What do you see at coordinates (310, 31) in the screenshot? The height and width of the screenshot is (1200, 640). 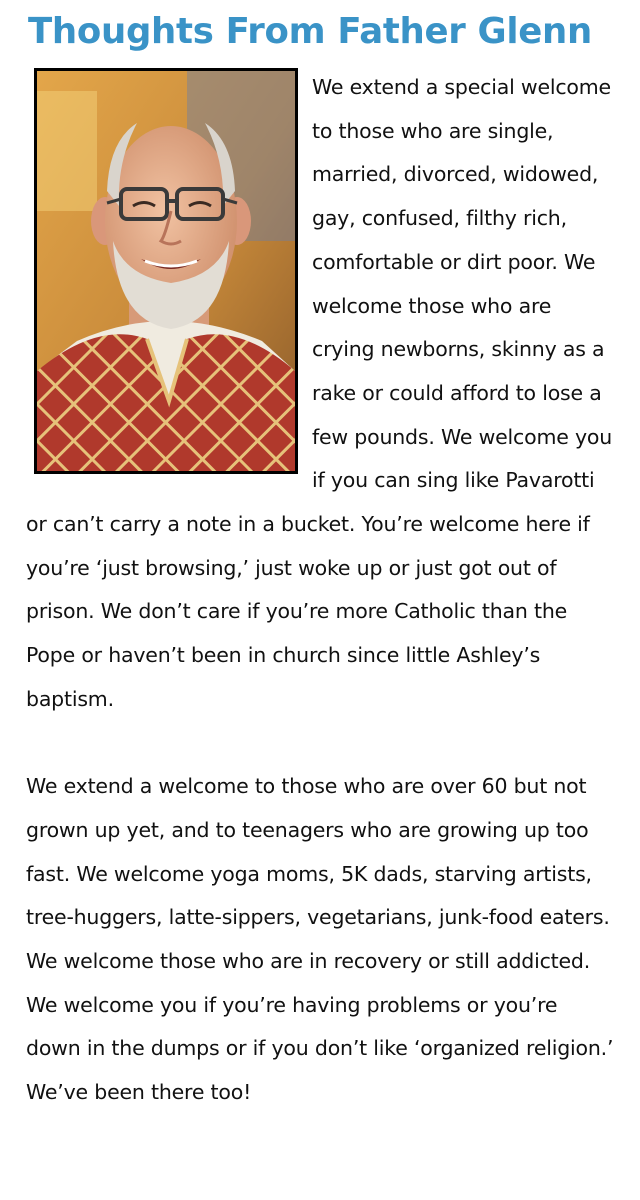 I see `page-title: Thoughts From Father Glenn` at bounding box center [310, 31].